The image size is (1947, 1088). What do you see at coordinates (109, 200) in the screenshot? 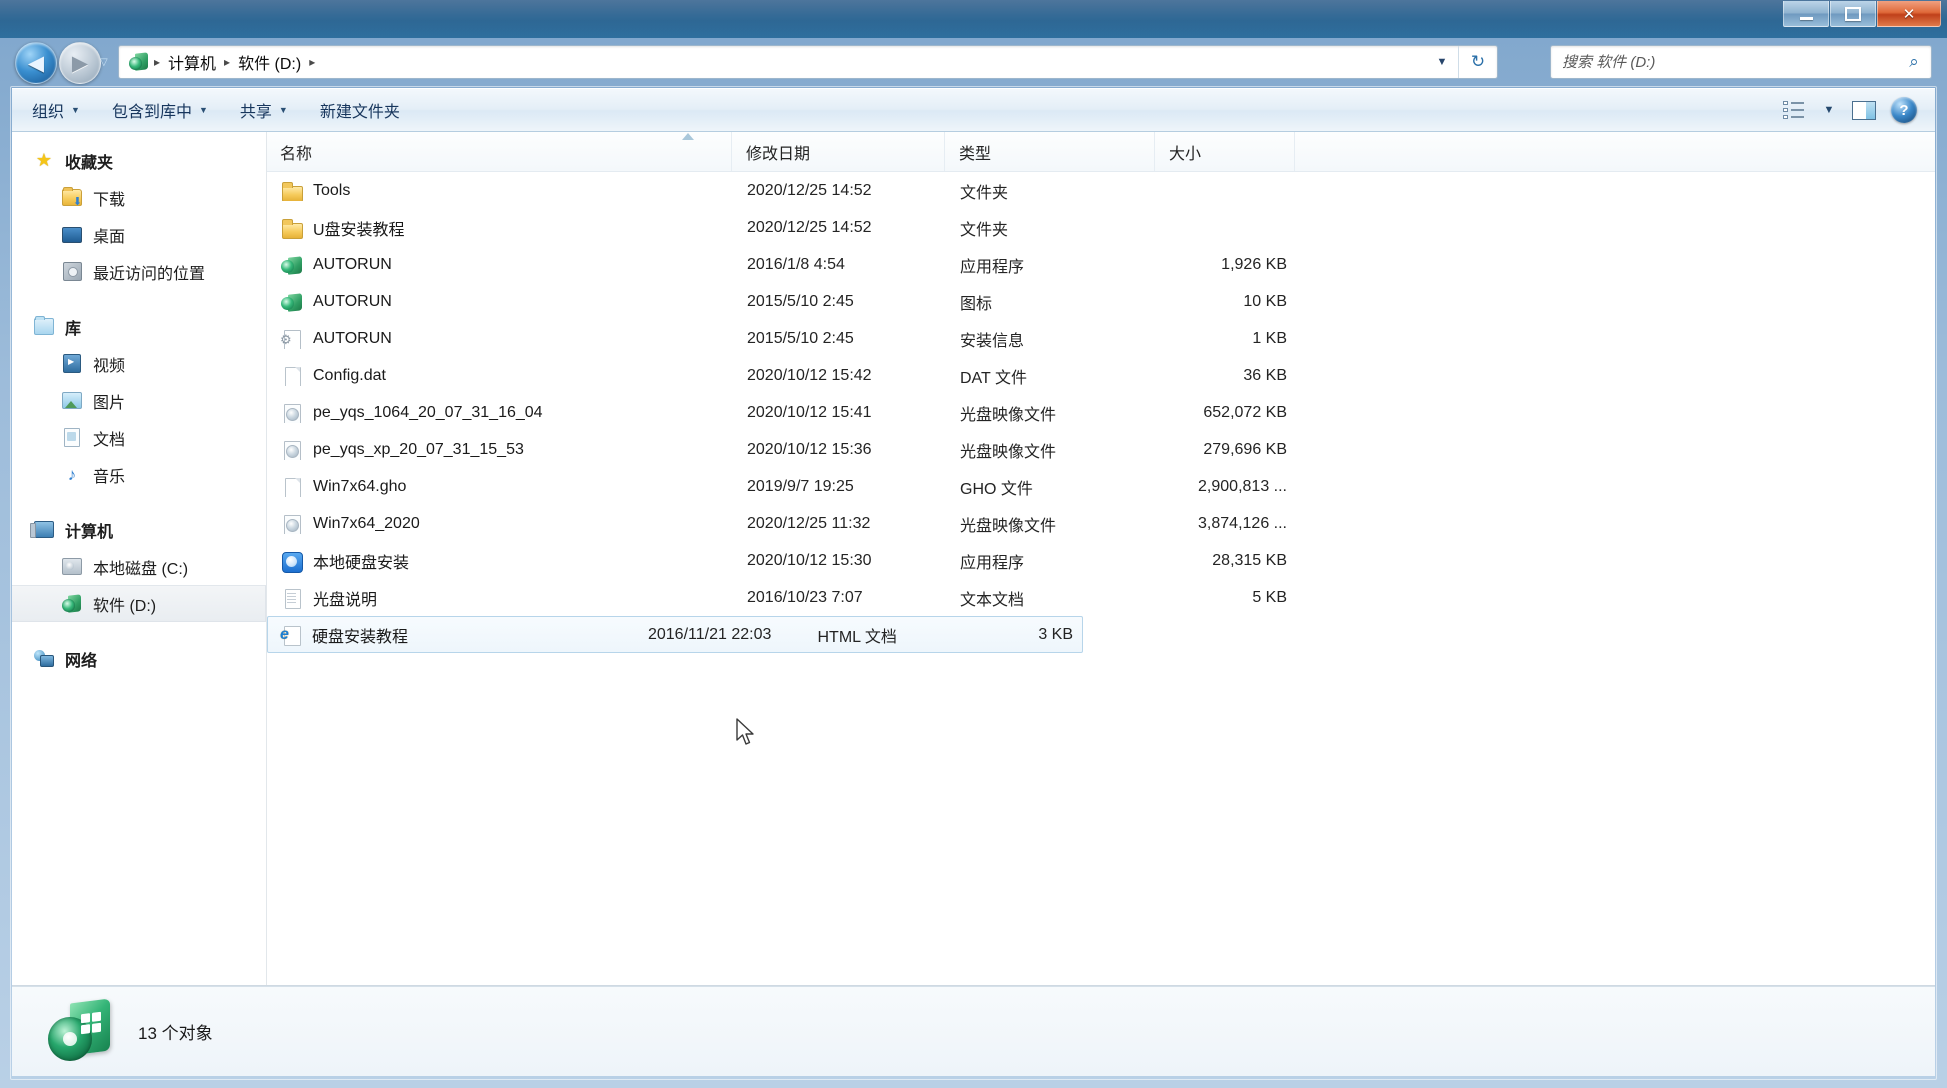
I see `sidebar-label: 下载` at bounding box center [109, 200].